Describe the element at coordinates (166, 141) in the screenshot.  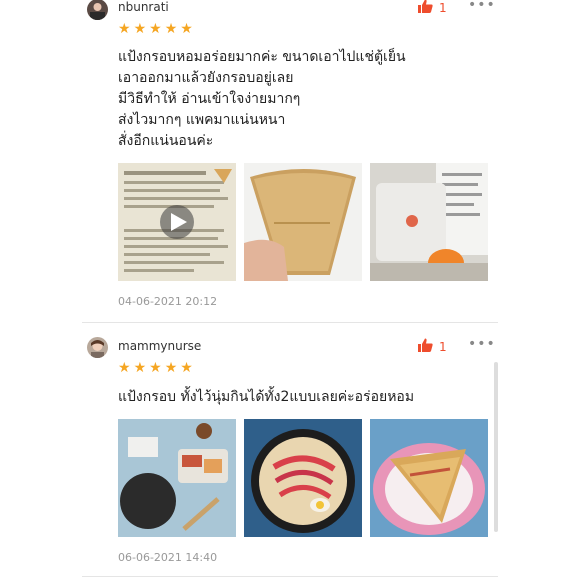
I see `review-line: สั่งอีกแน่นอนค่ะ` at that location.